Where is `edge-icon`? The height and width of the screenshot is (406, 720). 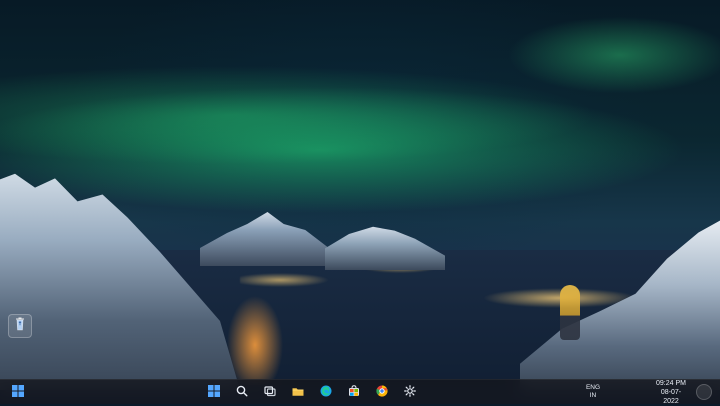
edge-icon is located at coordinates (326, 392).